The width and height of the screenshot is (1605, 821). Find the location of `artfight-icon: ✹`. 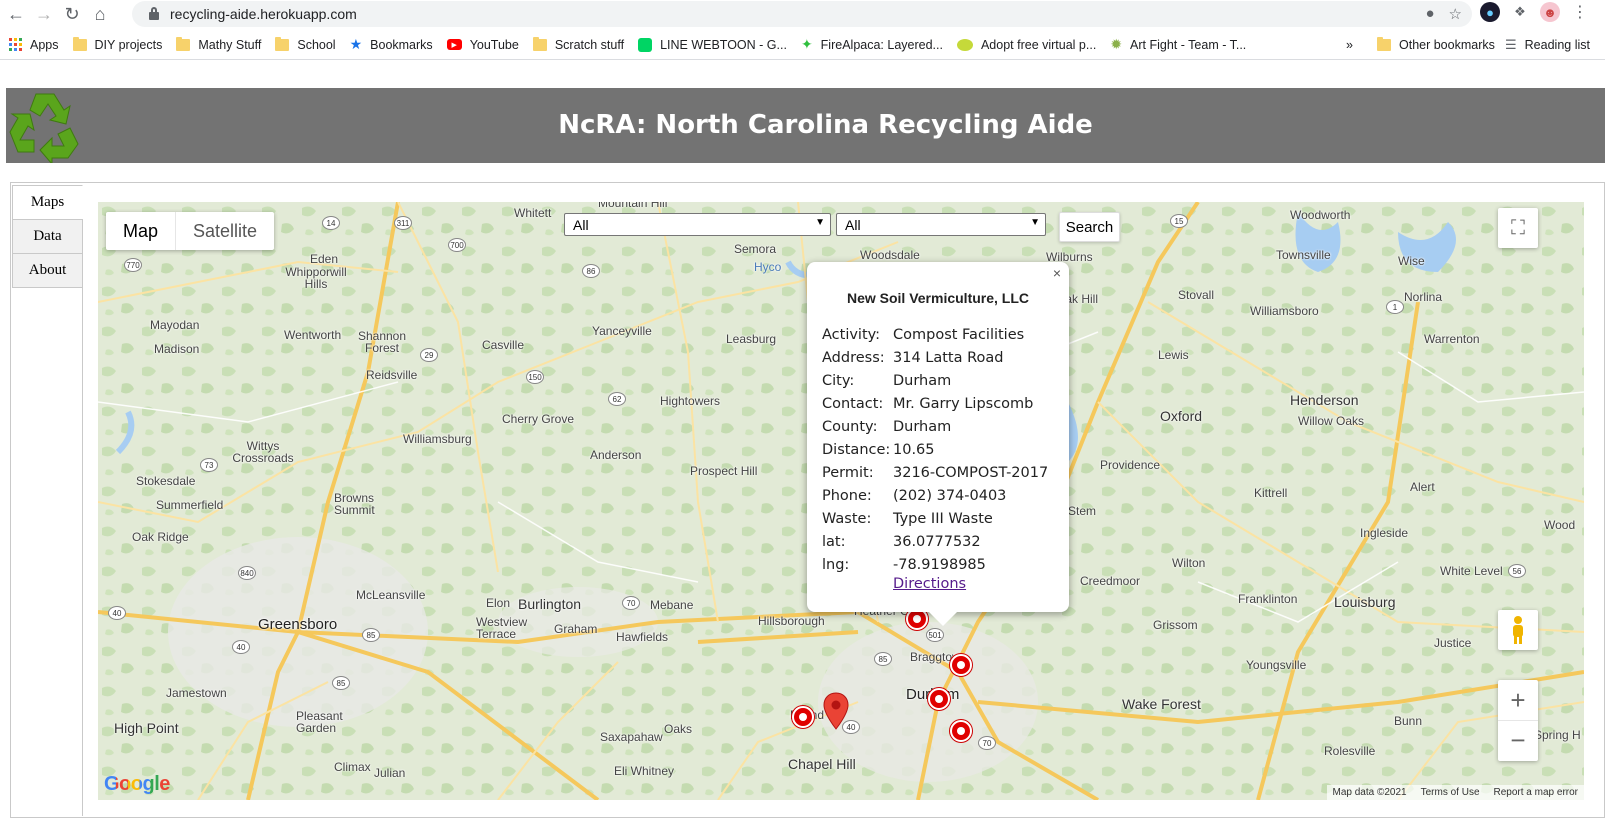

artfight-icon: ✹ is located at coordinates (1116, 44).